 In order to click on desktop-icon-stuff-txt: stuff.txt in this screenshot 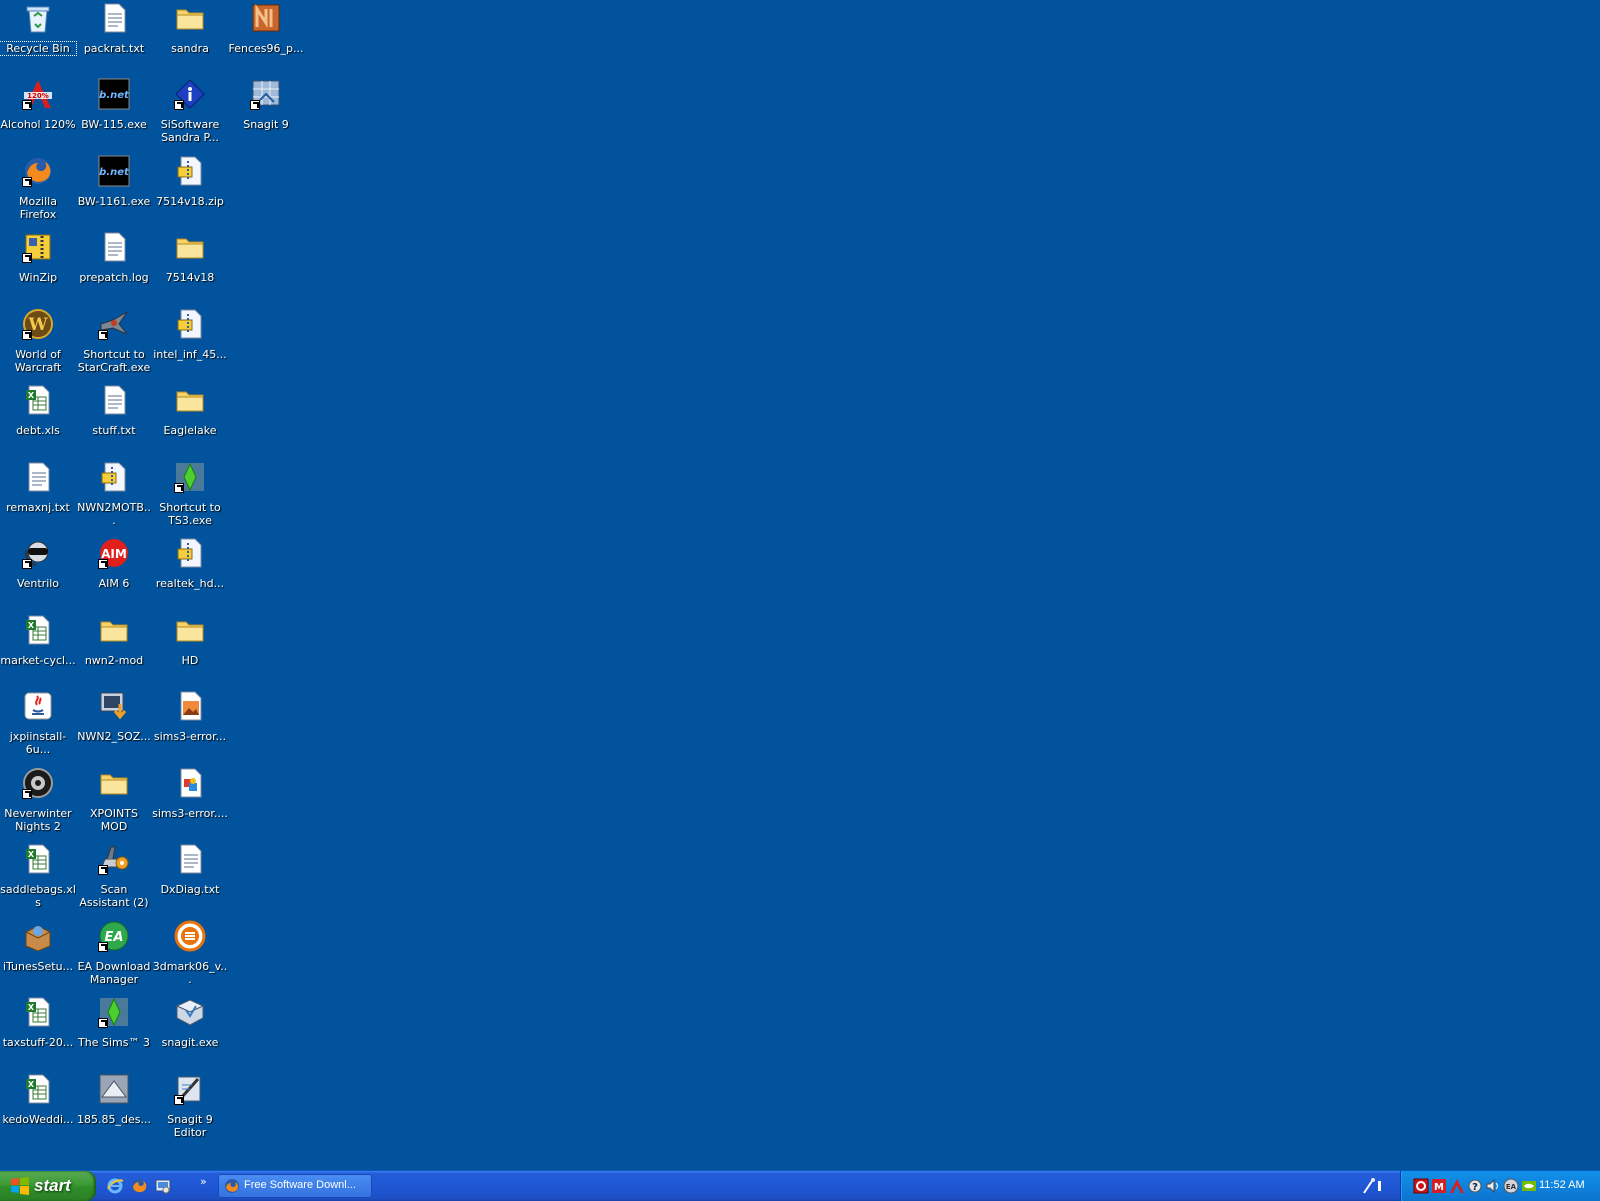, I will do `click(114, 419)`.